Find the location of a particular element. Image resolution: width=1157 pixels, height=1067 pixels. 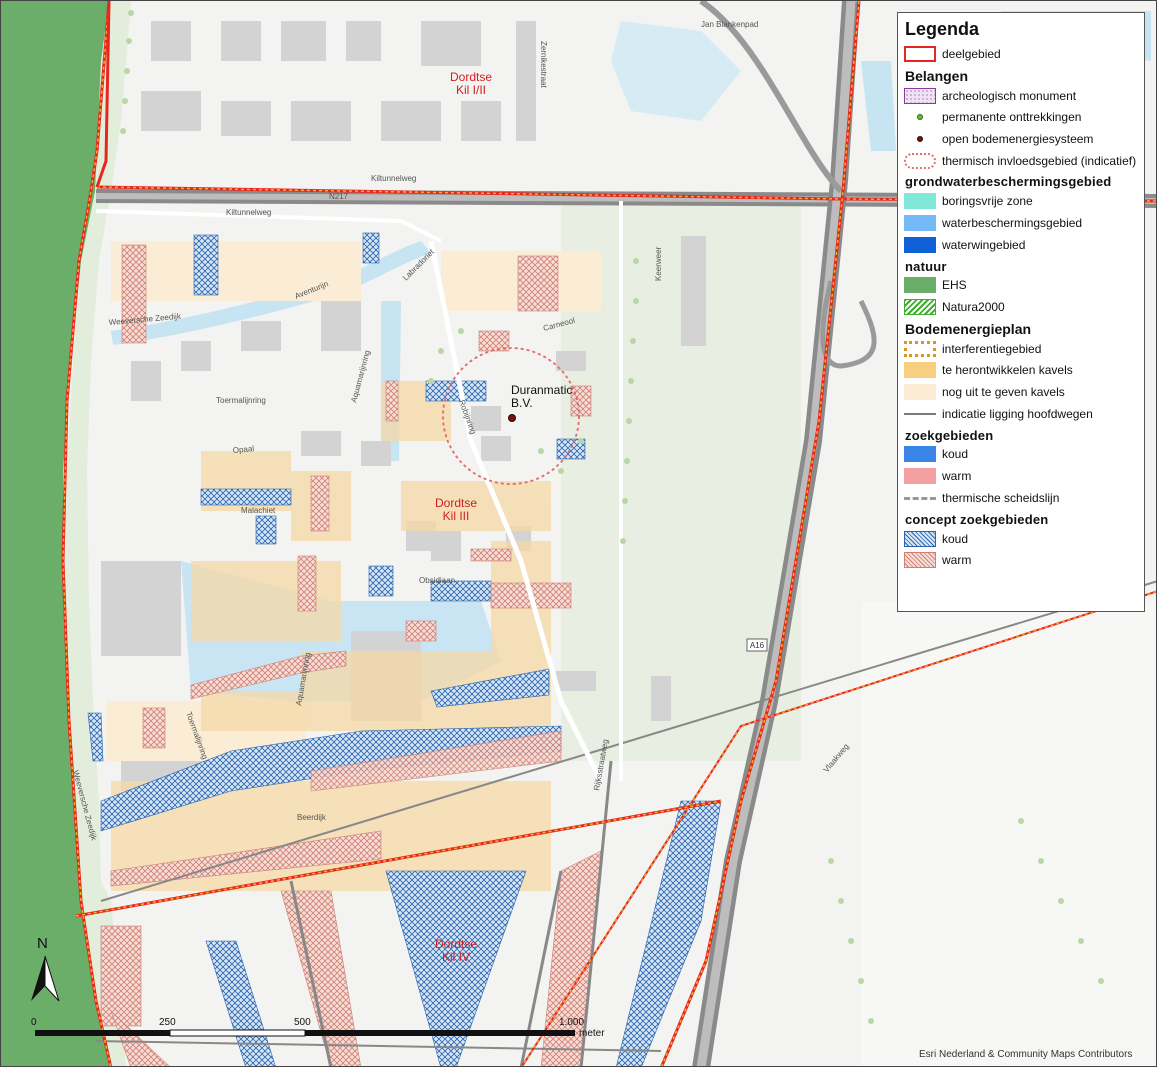

legend-row: indicatie ligging hoofdwegen is located at coordinates (1021, 414).